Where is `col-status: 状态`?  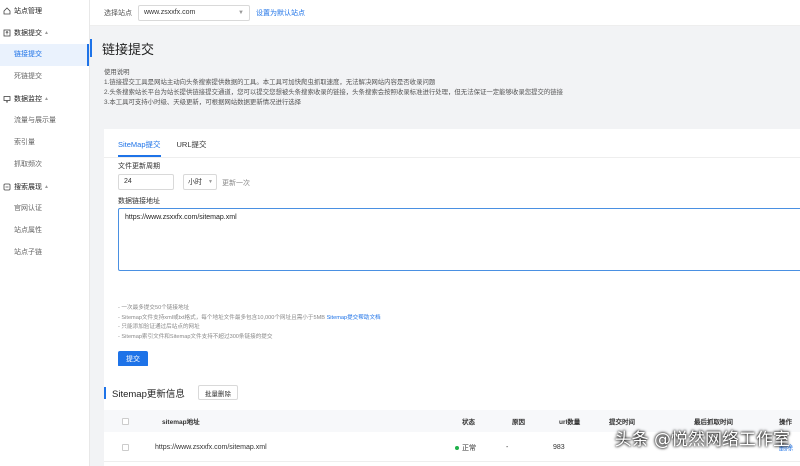 col-status: 状态 is located at coordinates (468, 422).